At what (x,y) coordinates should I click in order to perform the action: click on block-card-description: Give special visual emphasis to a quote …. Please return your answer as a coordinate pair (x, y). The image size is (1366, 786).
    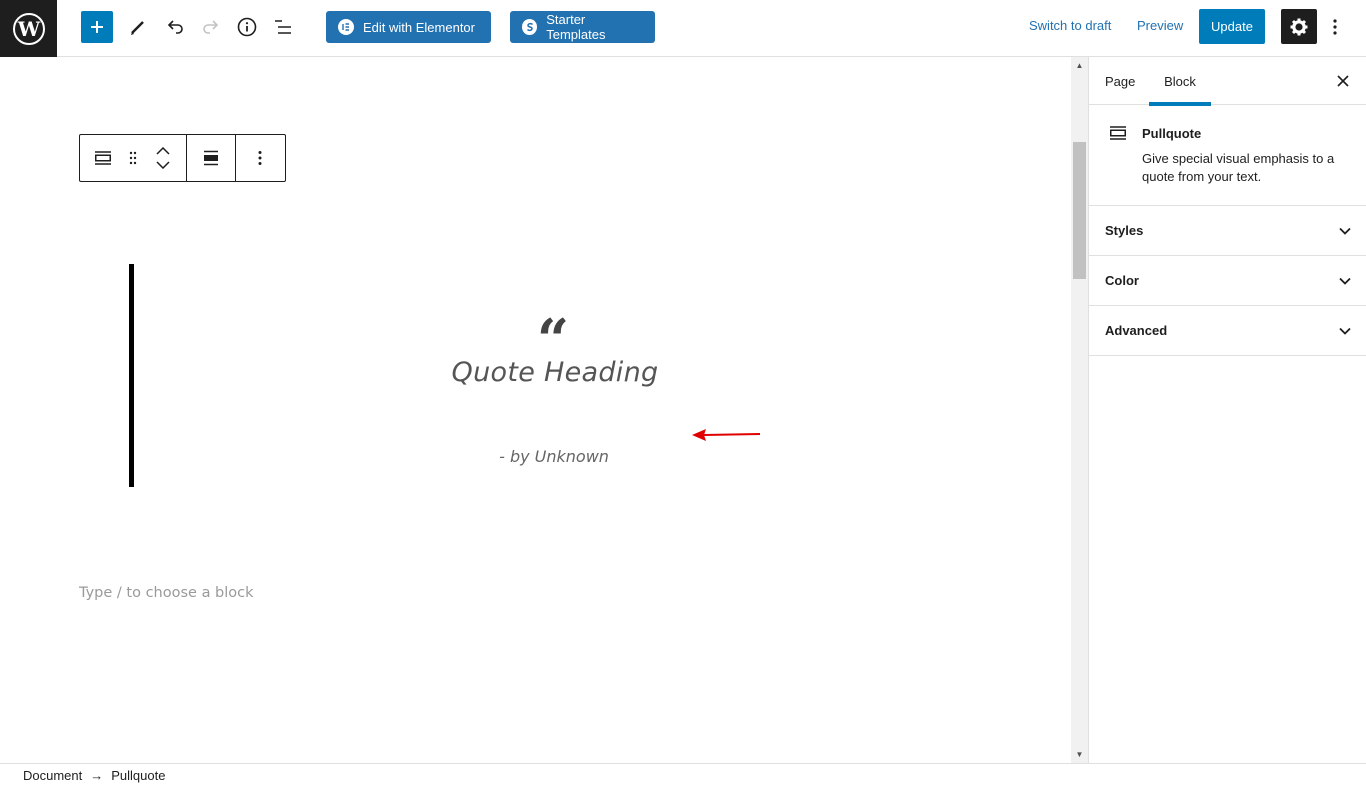
    Looking at the image, I should click on (1238, 167).